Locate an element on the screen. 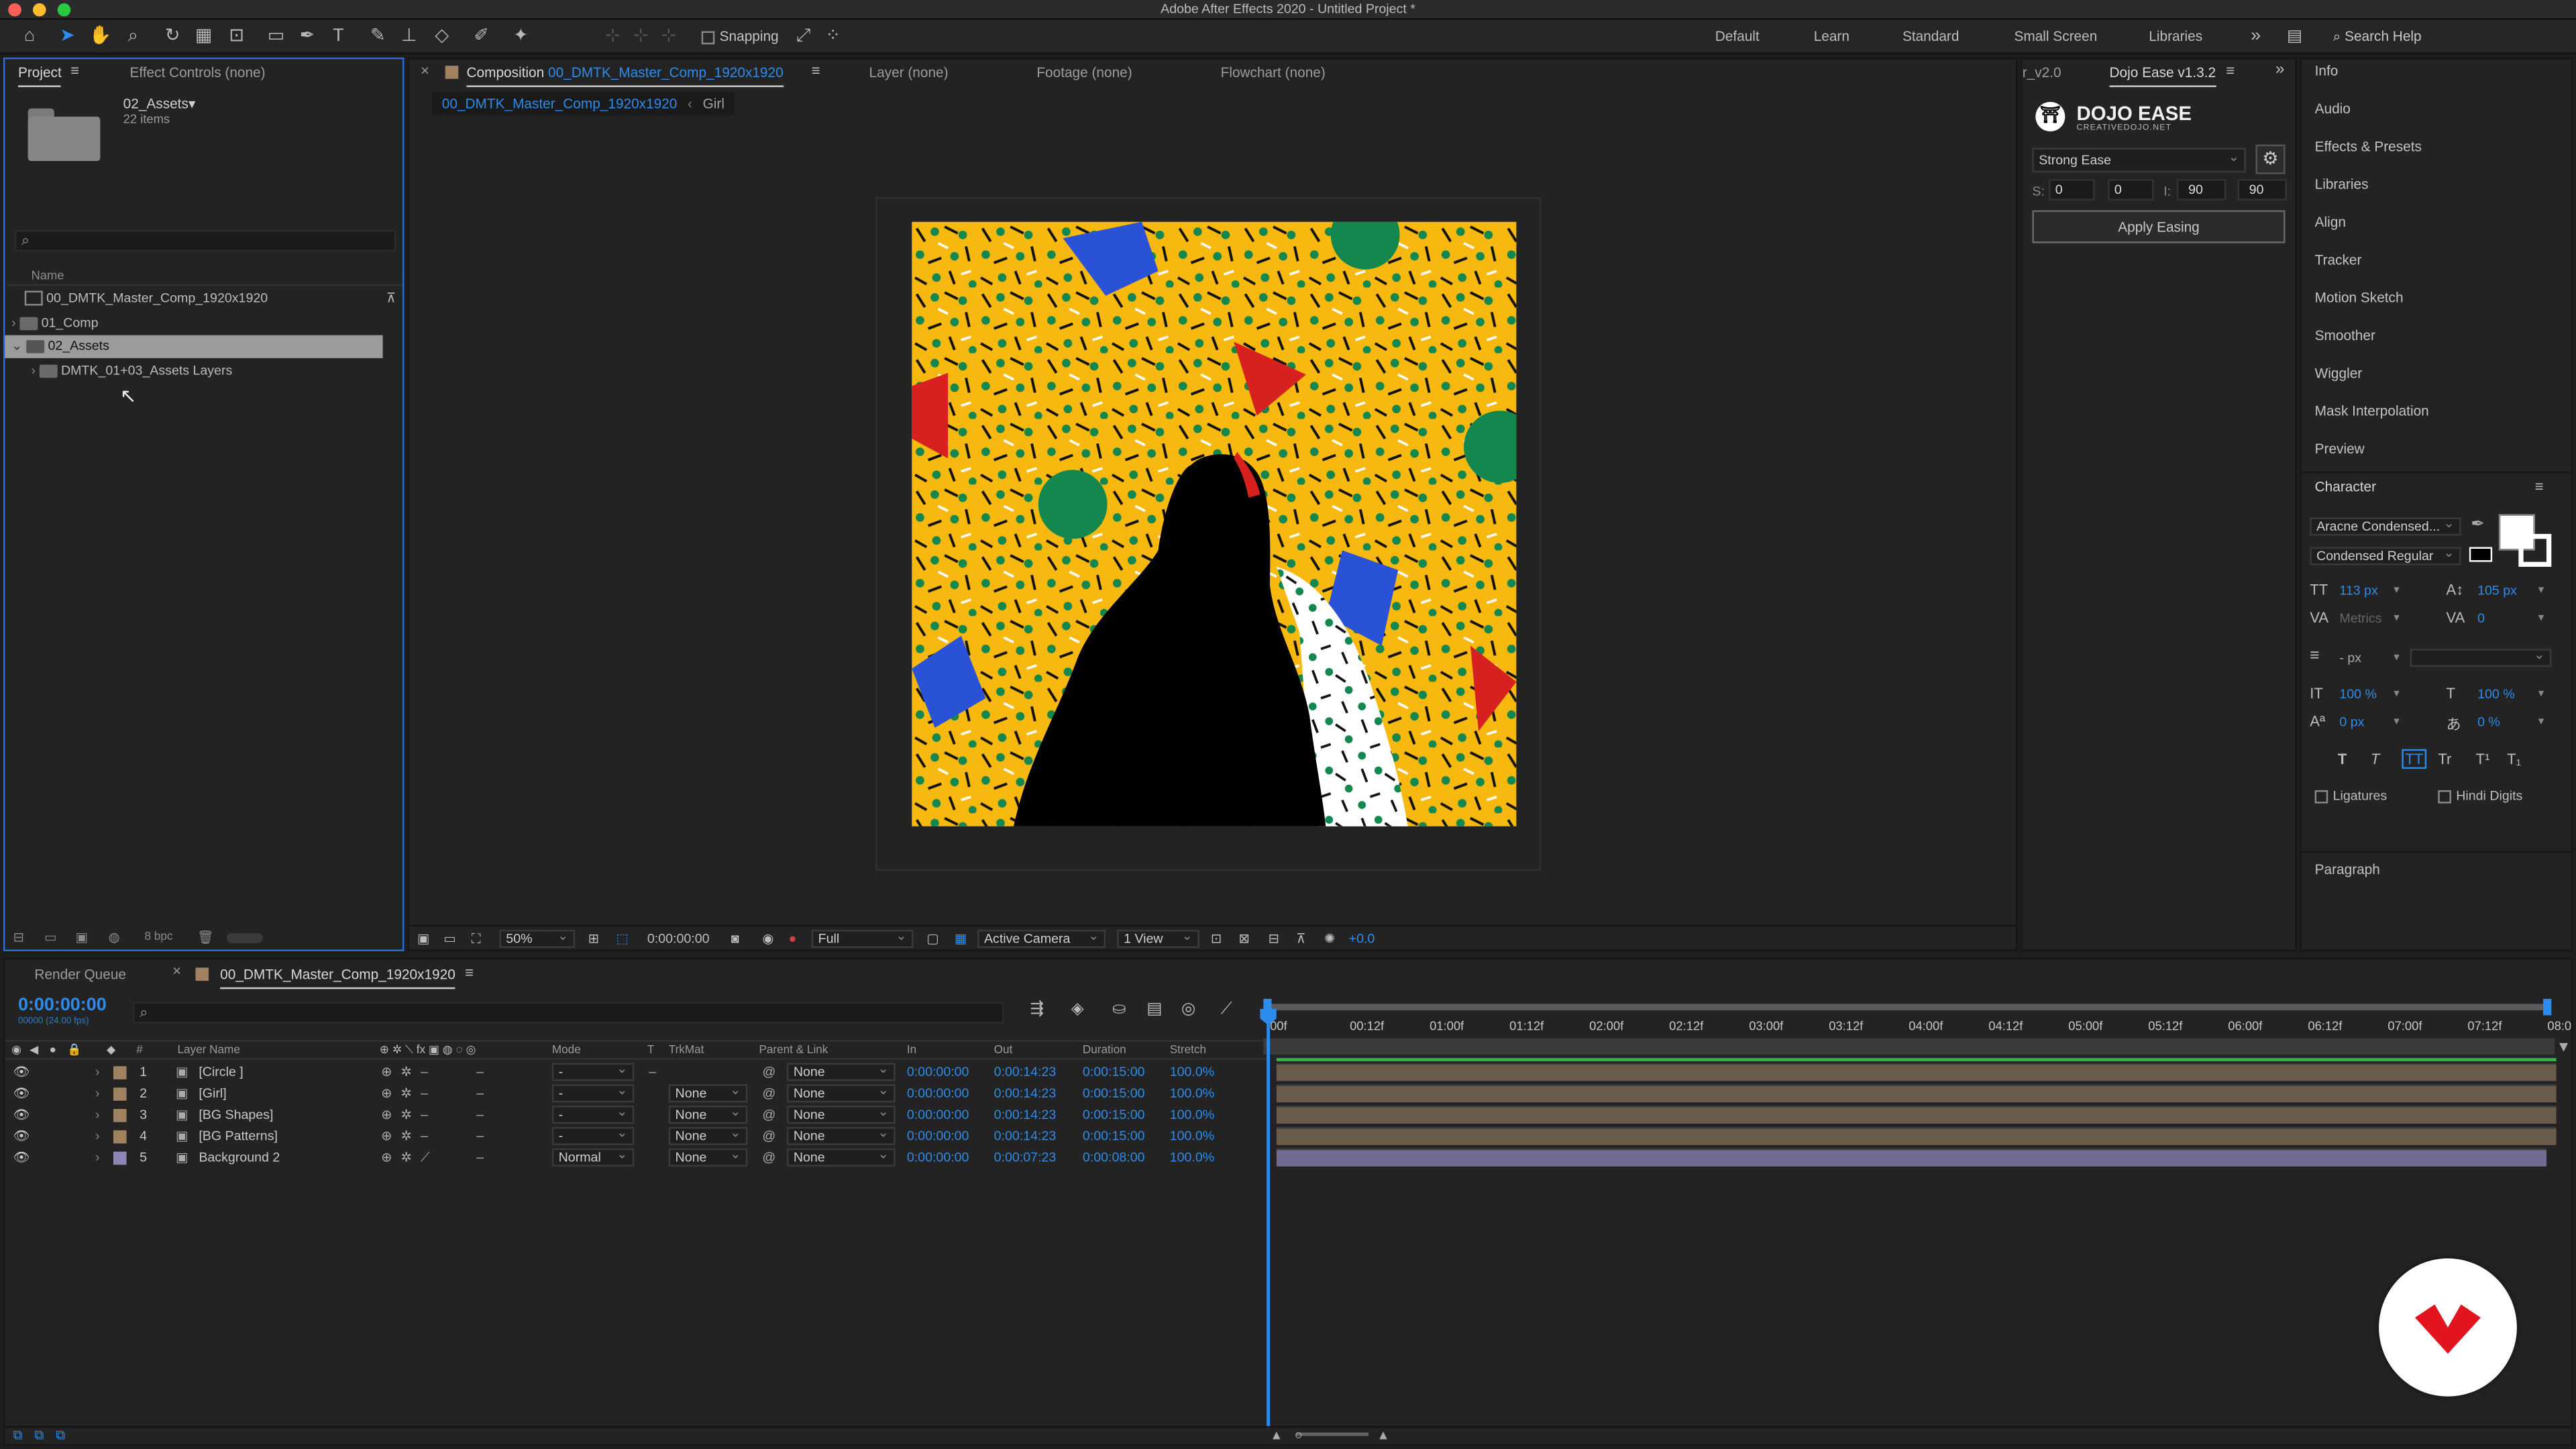  faux-bold-button: T is located at coordinates (2342, 759).